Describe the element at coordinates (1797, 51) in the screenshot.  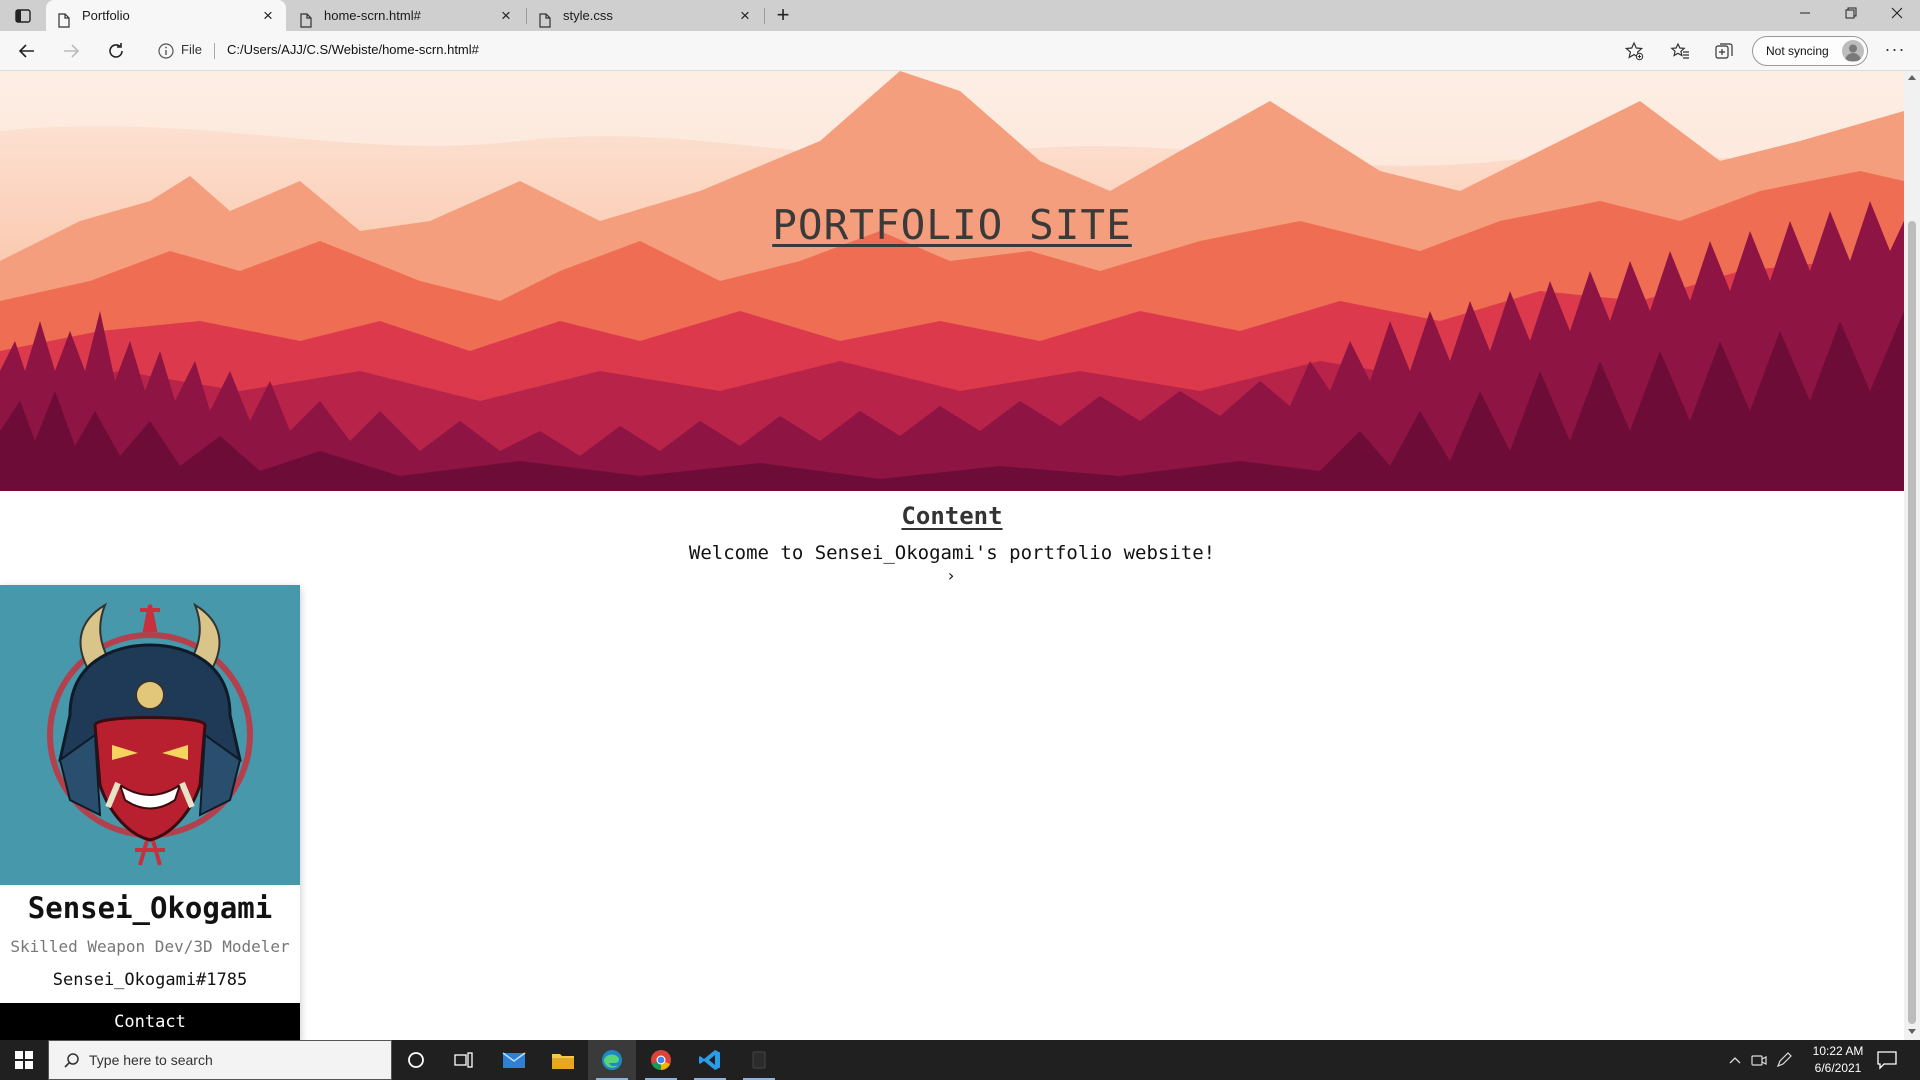
I see `sync-status-label: Not syncing` at that location.